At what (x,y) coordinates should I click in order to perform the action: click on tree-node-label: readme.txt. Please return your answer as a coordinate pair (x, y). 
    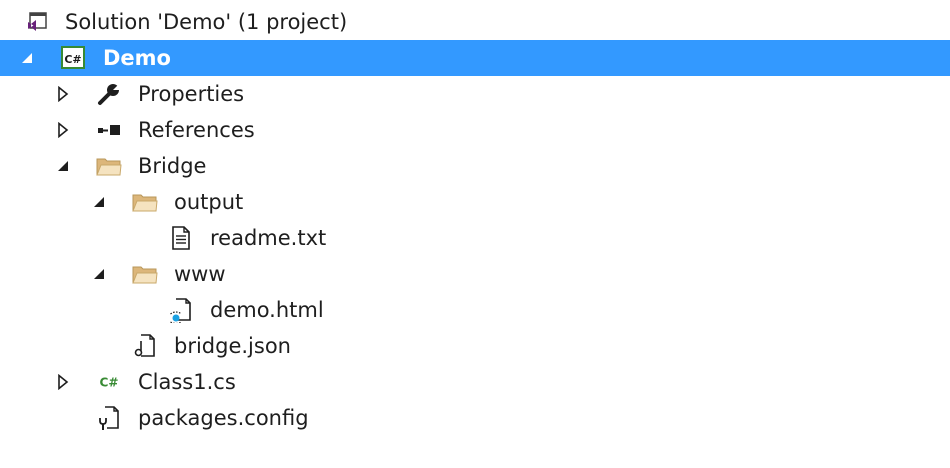
    Looking at the image, I should click on (268, 238).